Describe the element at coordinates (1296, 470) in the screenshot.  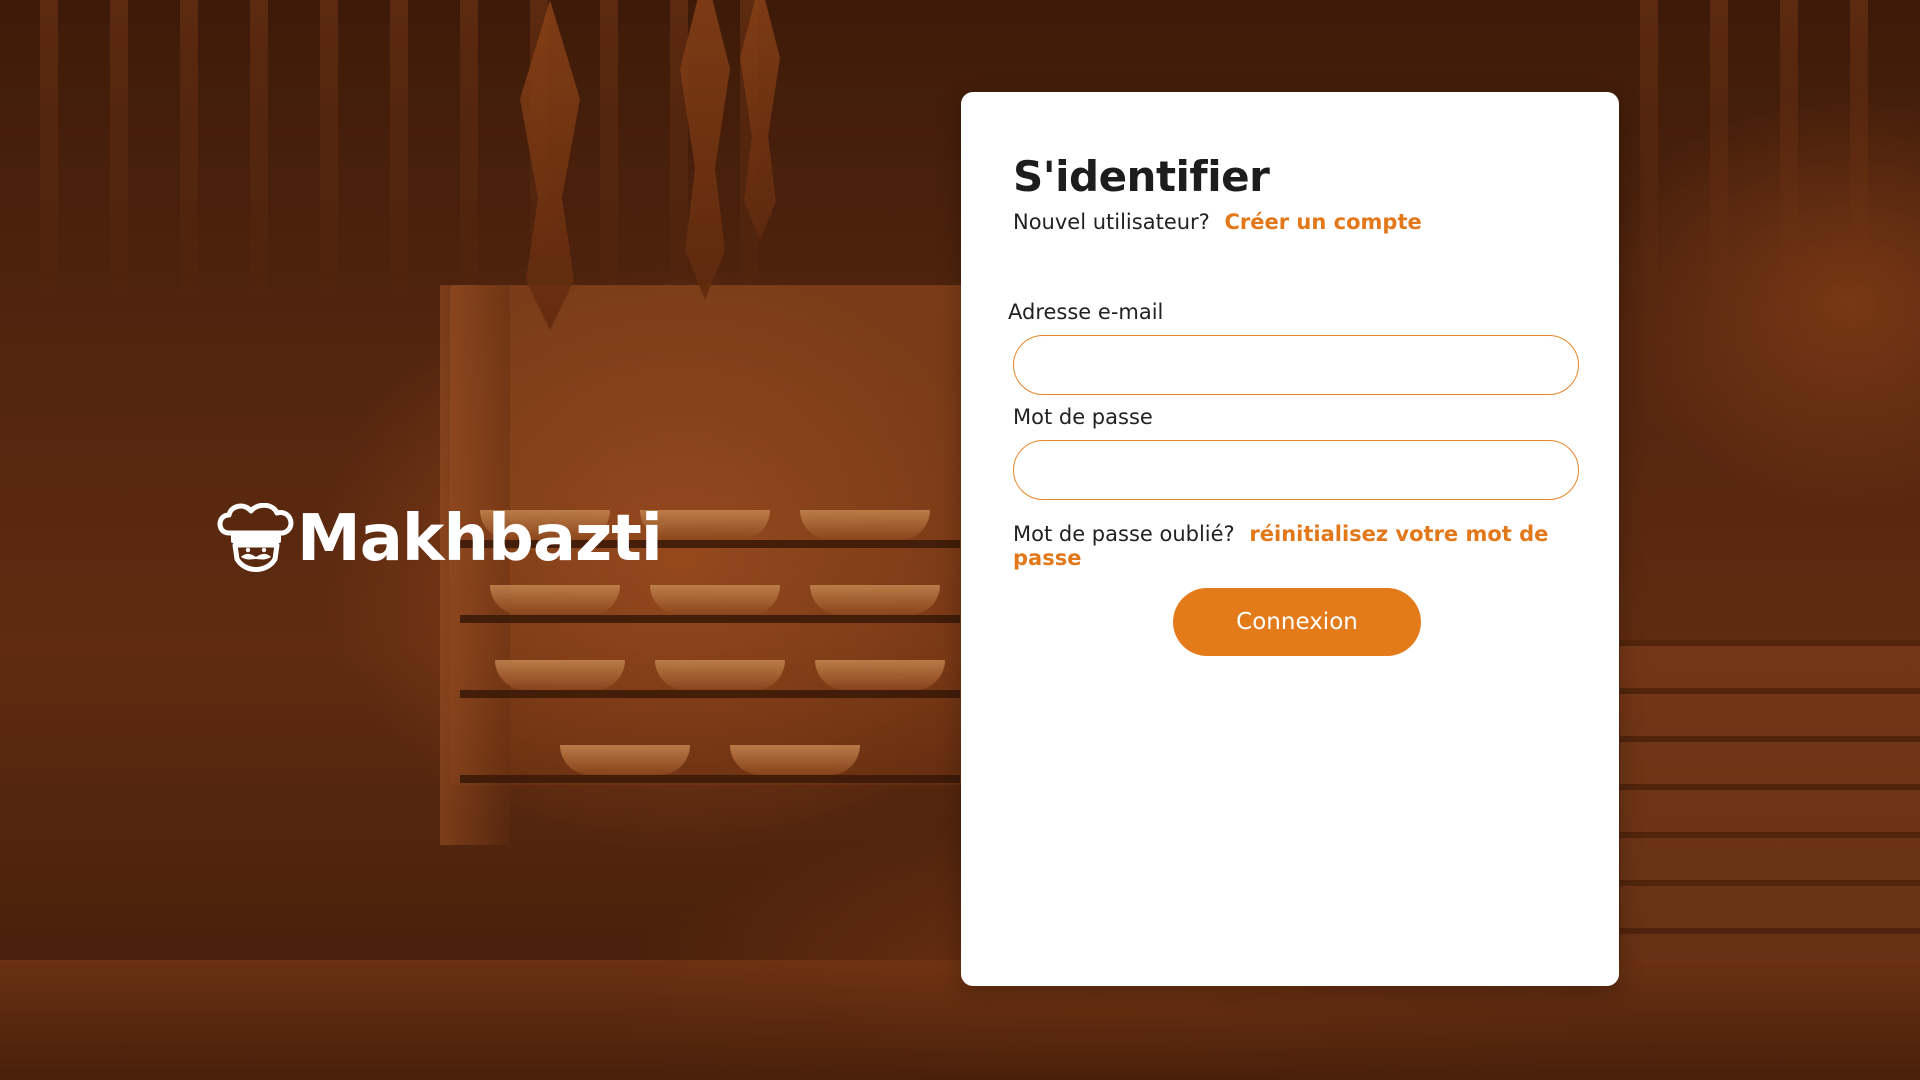
I see `password-field` at that location.